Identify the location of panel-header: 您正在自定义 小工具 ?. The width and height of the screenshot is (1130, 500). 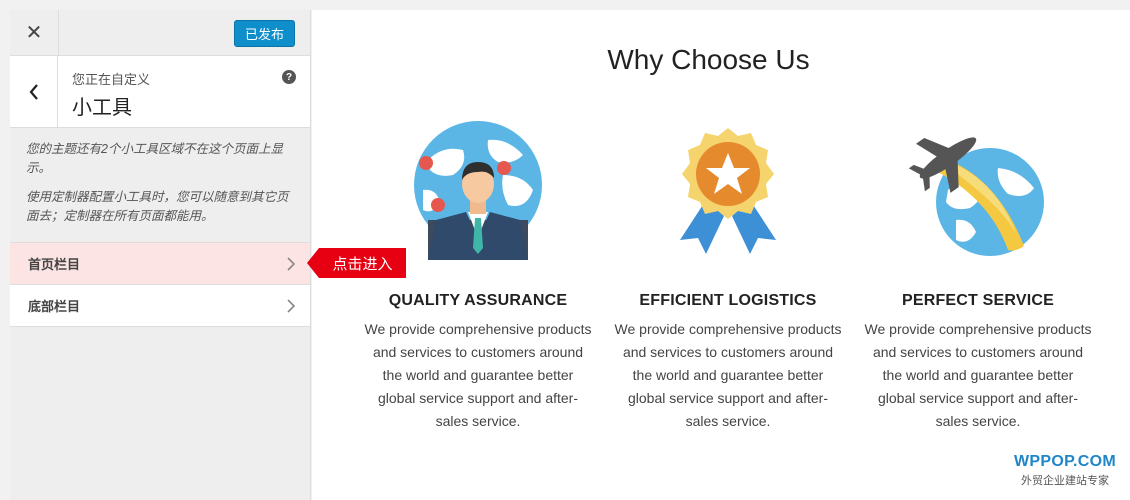
(160, 92).